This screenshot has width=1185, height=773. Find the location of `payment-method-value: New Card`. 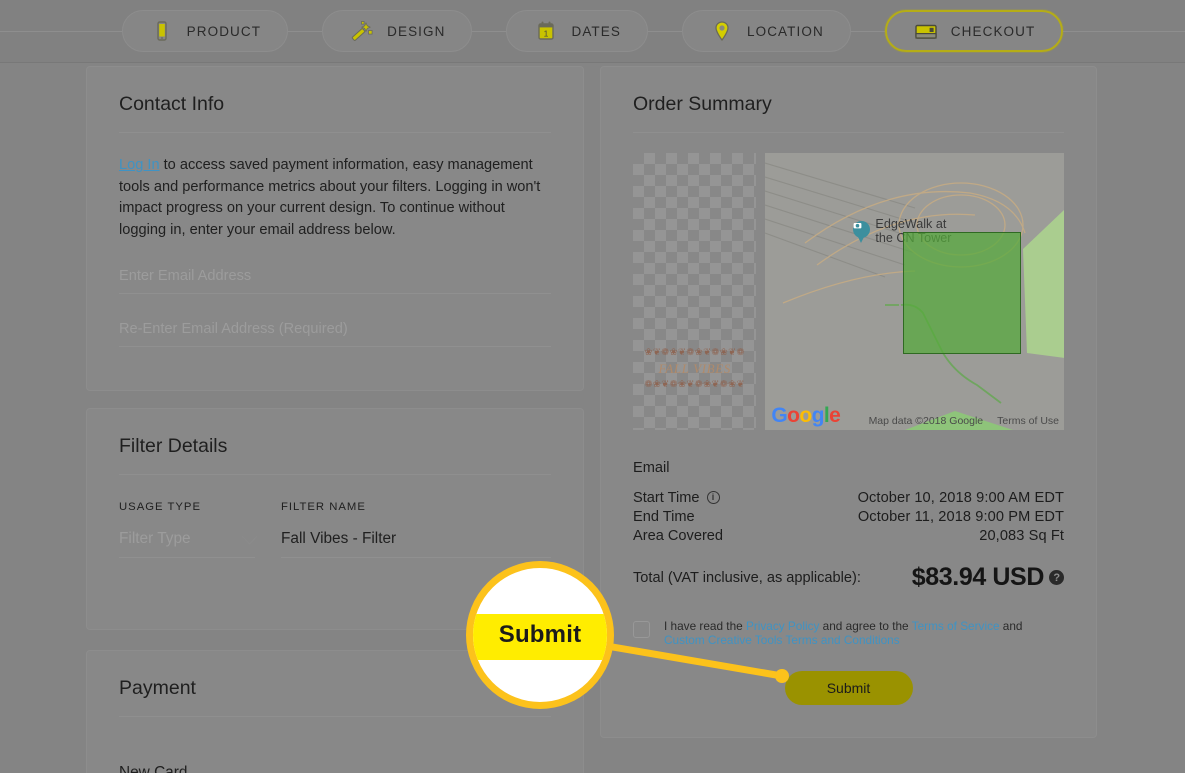

payment-method-value: New Card is located at coordinates (153, 768).